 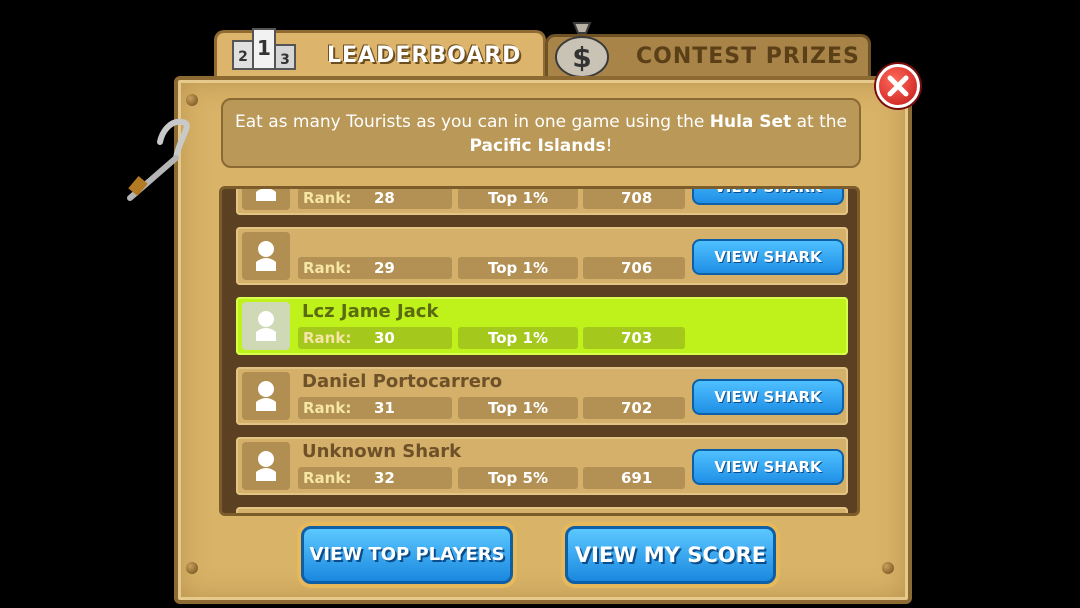 I want to click on rank-value: 29, so click(x=384, y=268).